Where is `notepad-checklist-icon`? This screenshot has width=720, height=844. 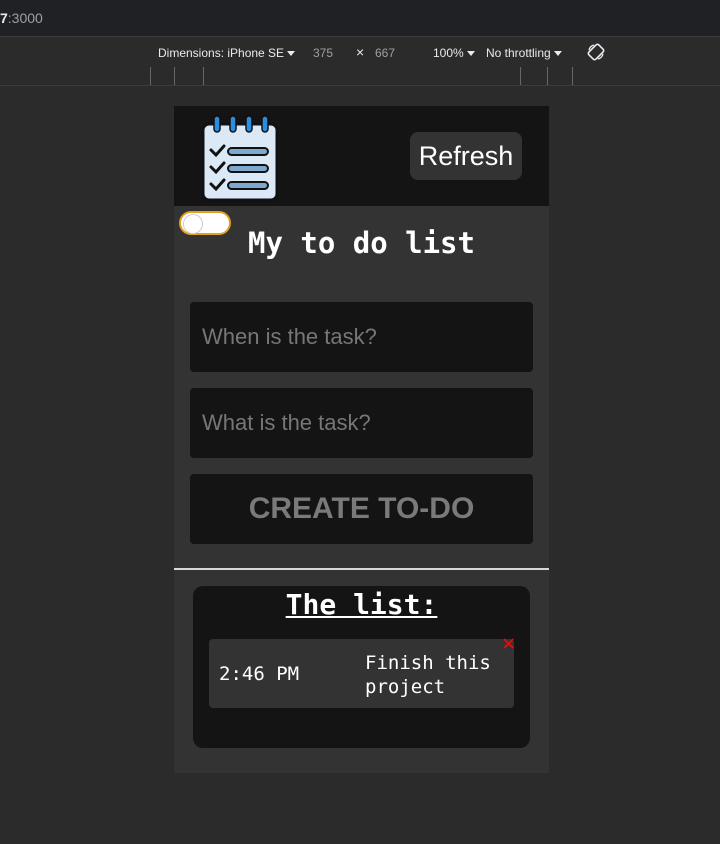
notepad-checklist-icon is located at coordinates (241, 159).